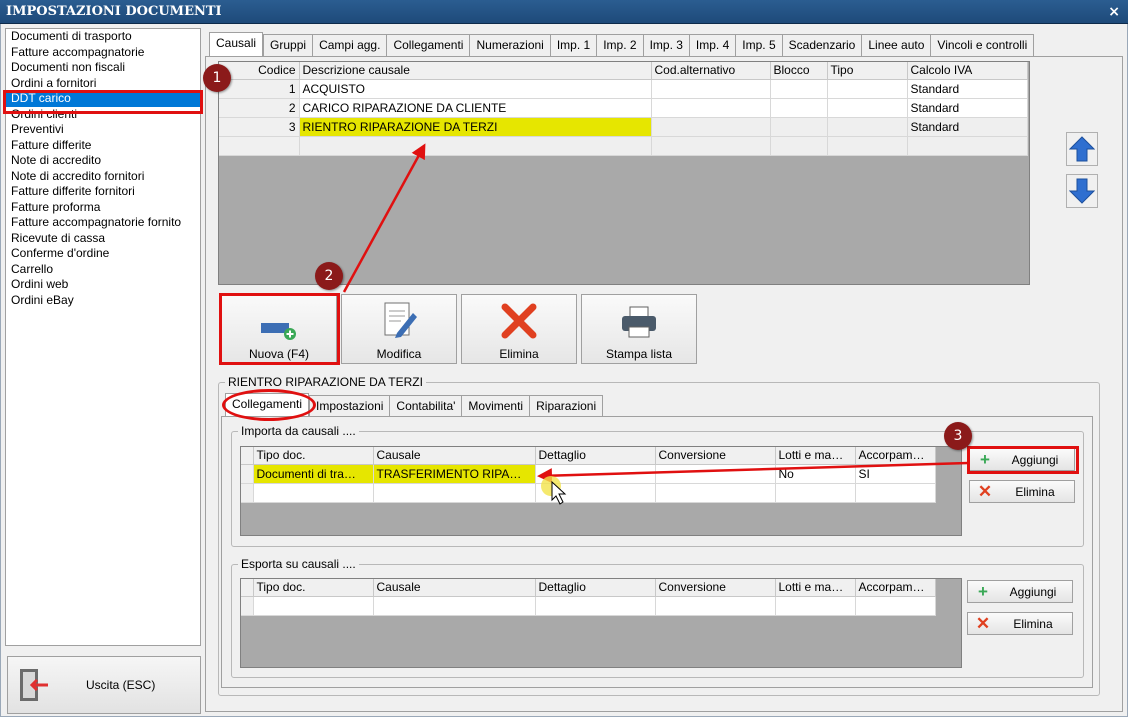 The height and width of the screenshot is (717, 1128). Describe the element at coordinates (259, 108) in the screenshot. I see `cell-codice: 2` at that location.